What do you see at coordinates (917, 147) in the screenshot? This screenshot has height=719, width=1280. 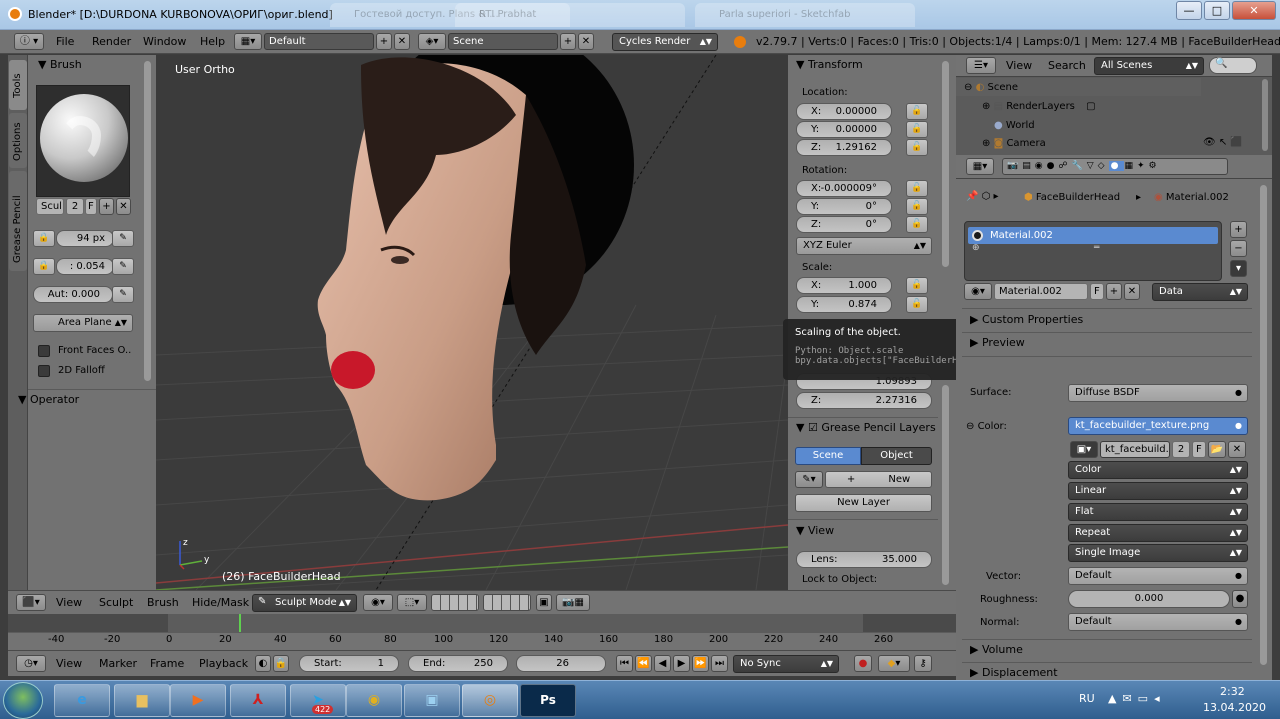 I see `location-z-lock-icon: 🔓` at bounding box center [917, 147].